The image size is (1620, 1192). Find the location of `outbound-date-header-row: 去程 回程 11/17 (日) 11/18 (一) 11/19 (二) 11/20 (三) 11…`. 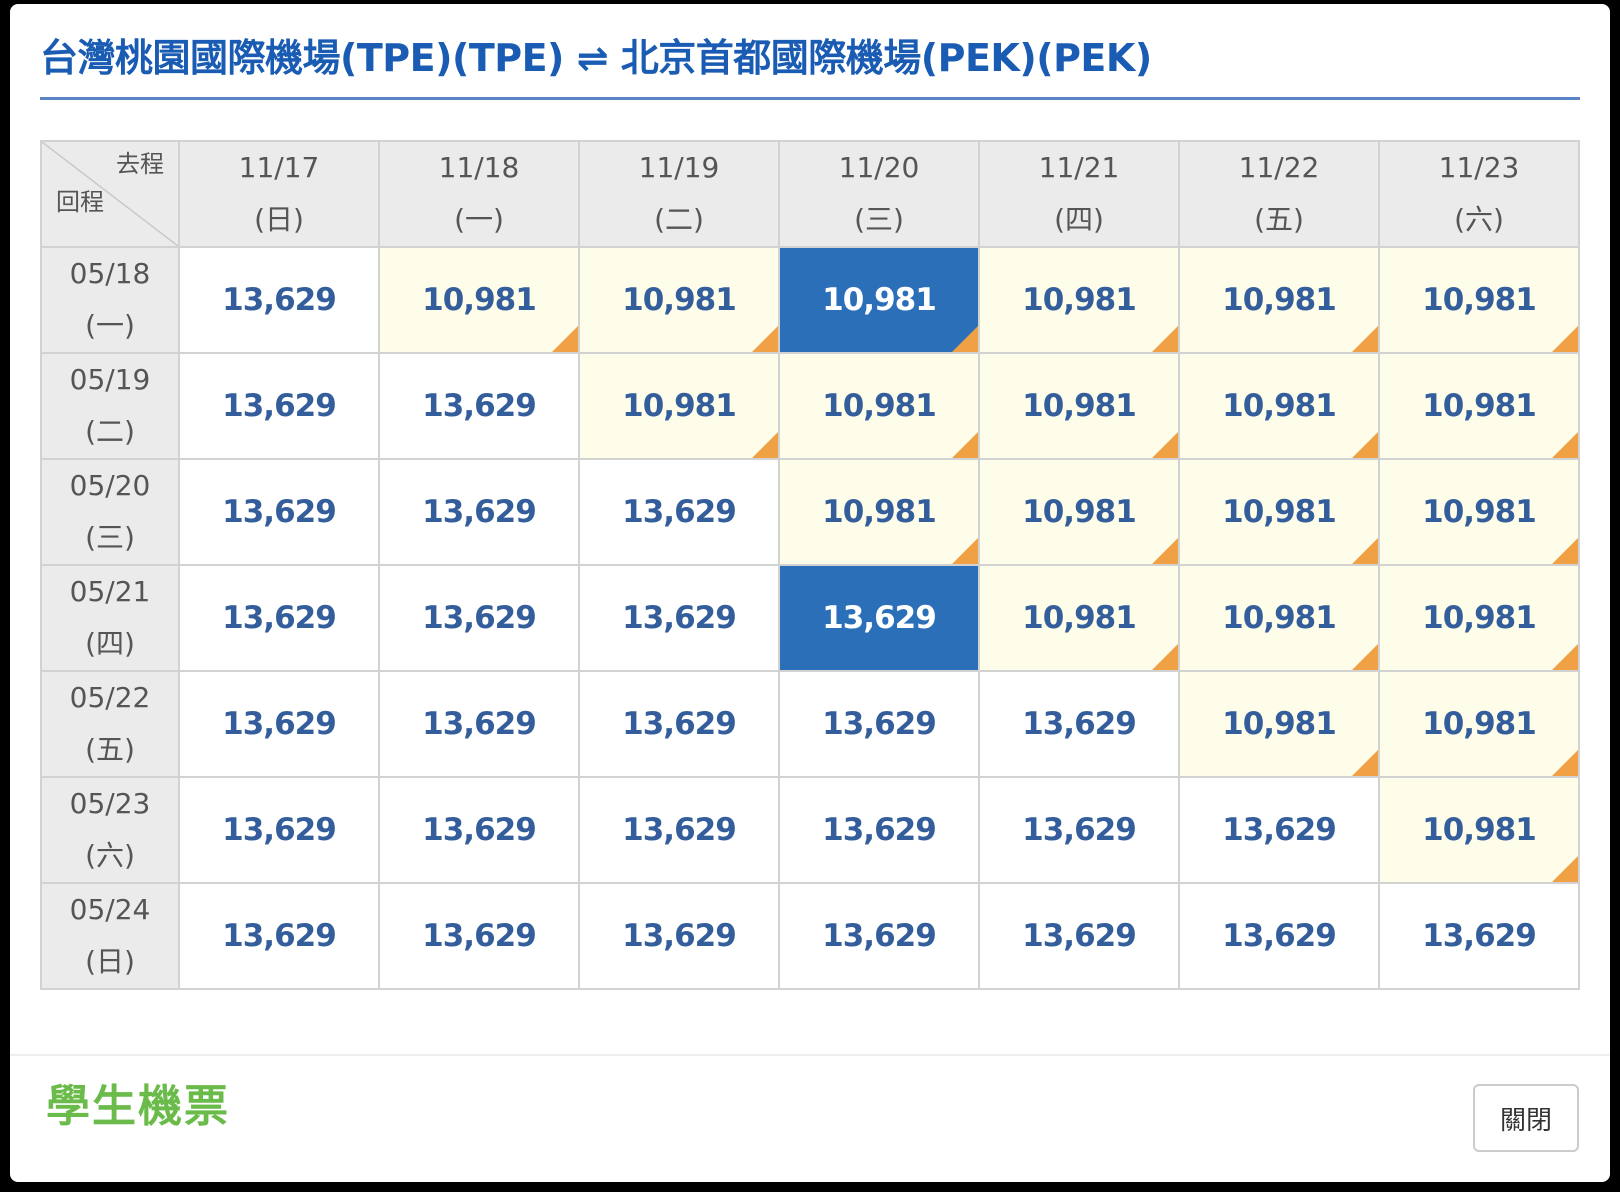

outbound-date-header-row: 去程 回程 11/17 (日) 11/18 (一) 11/19 (二) 11/20 (三) 11… is located at coordinates (810, 194).